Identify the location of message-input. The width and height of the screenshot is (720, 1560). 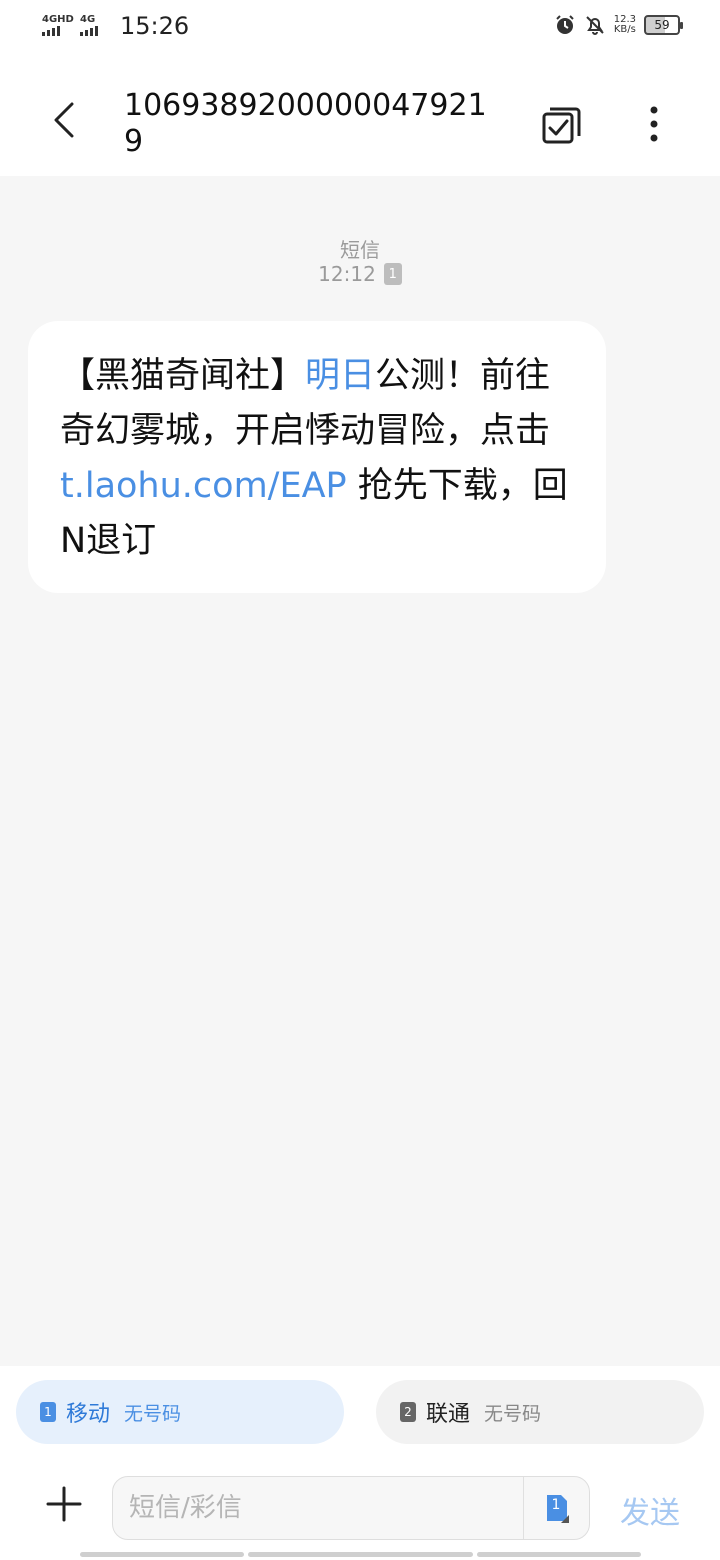
(324, 1508).